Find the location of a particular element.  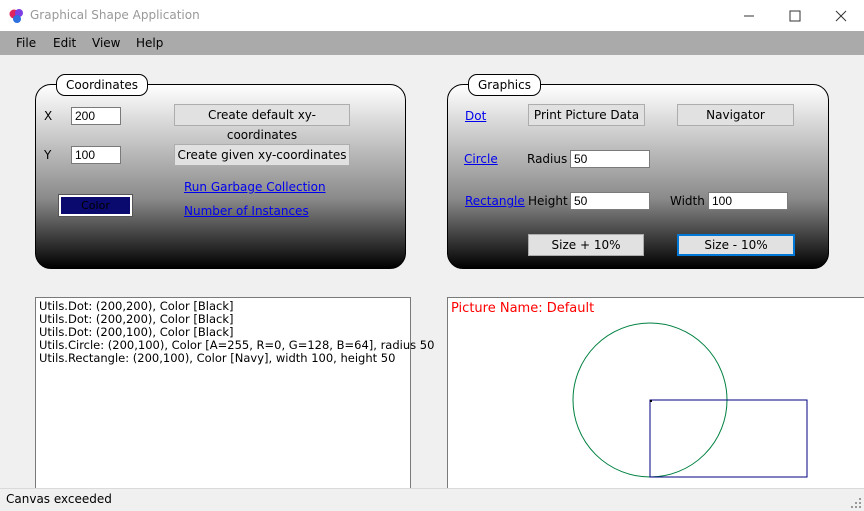

canvas-drawing is located at coordinates (690, 400).